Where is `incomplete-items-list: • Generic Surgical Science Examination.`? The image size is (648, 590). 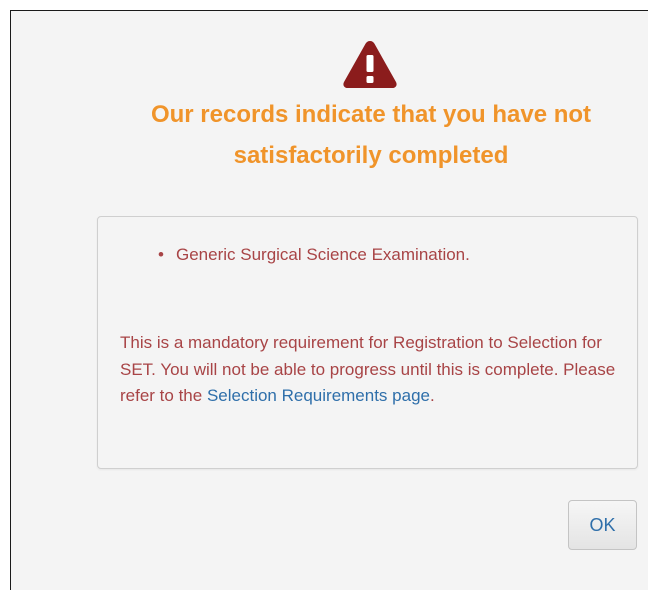
incomplete-items-list: • Generic Surgical Science Examination. is located at coordinates (314, 255).